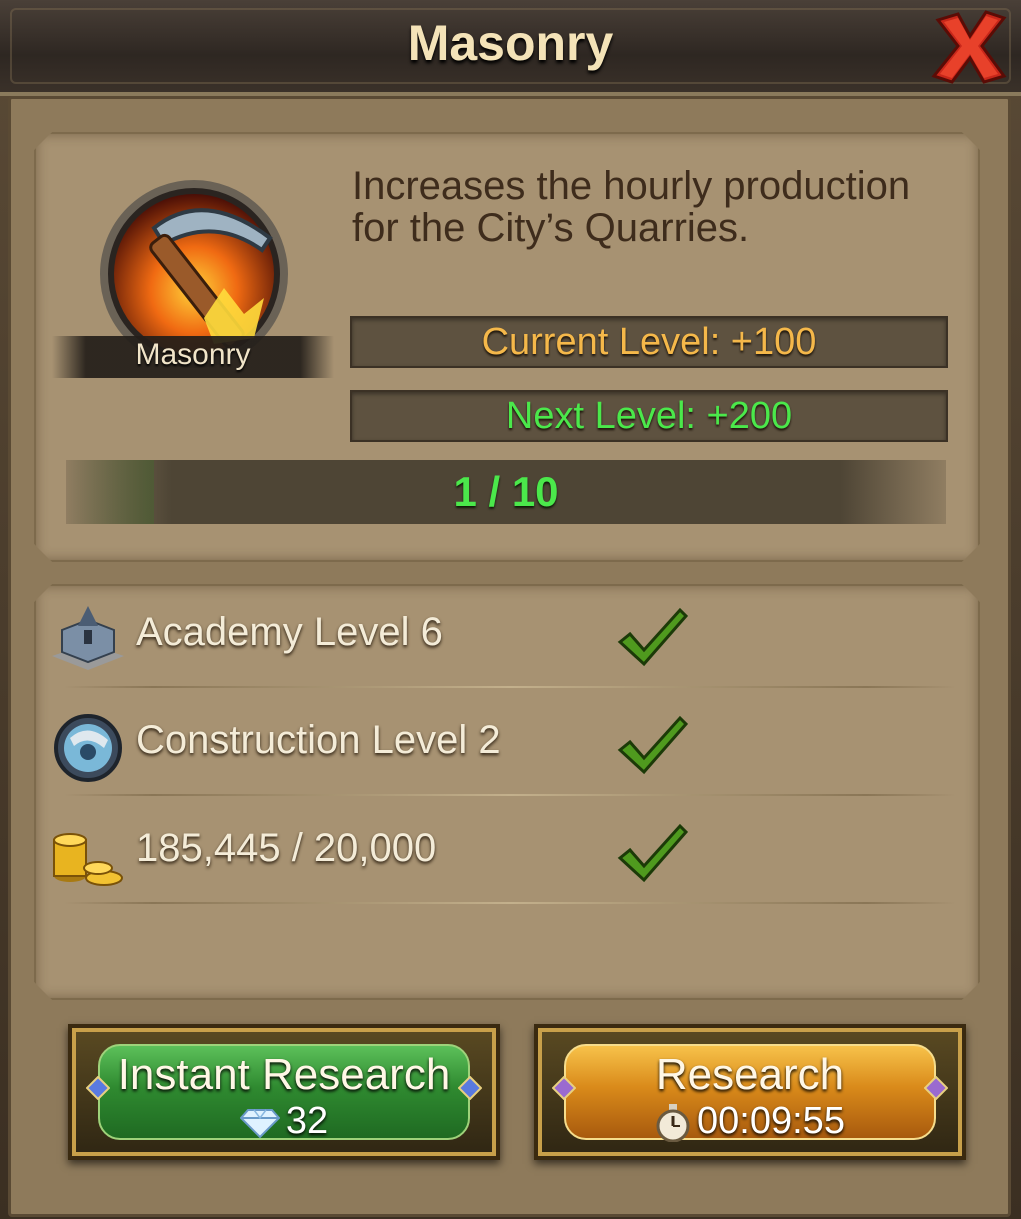 The width and height of the screenshot is (1021, 1219). What do you see at coordinates (286, 848) in the screenshot?
I see `requirement-text: 185,445 / 20,000` at bounding box center [286, 848].